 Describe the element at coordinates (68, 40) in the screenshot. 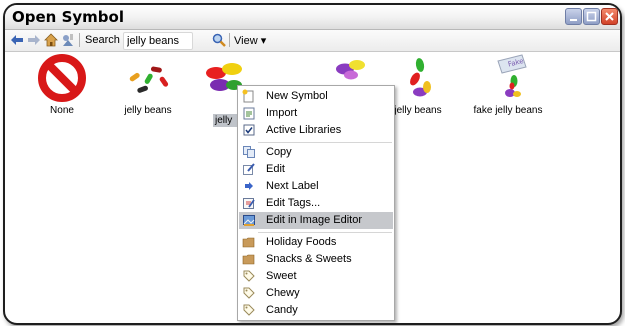

I see `manage-library-icon` at that location.